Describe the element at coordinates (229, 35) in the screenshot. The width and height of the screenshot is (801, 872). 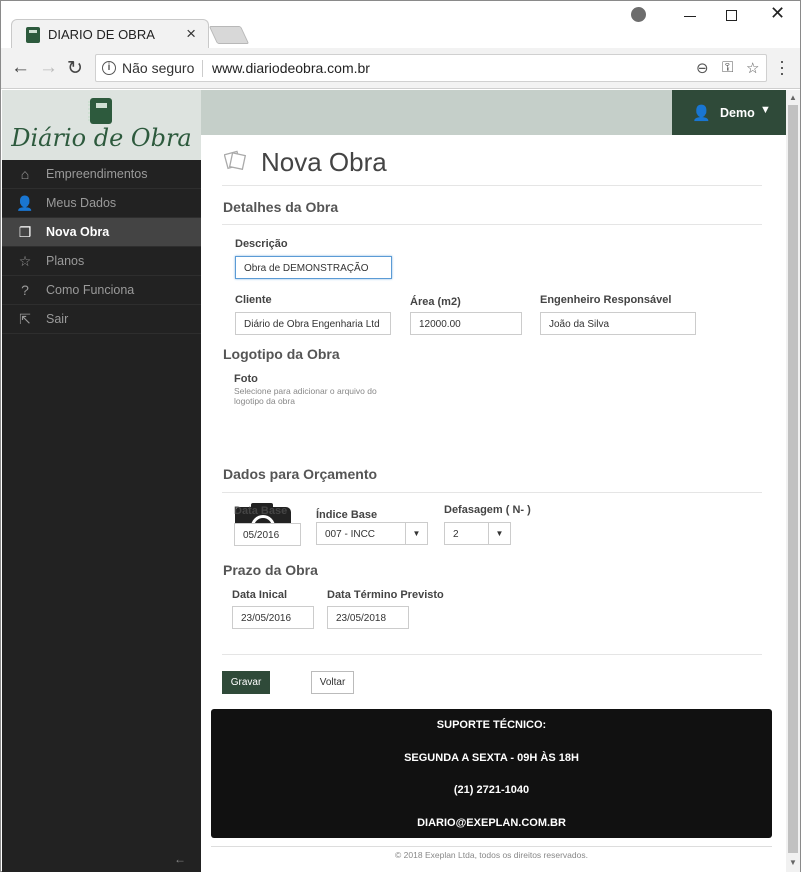
I see `new-tab-button` at that location.